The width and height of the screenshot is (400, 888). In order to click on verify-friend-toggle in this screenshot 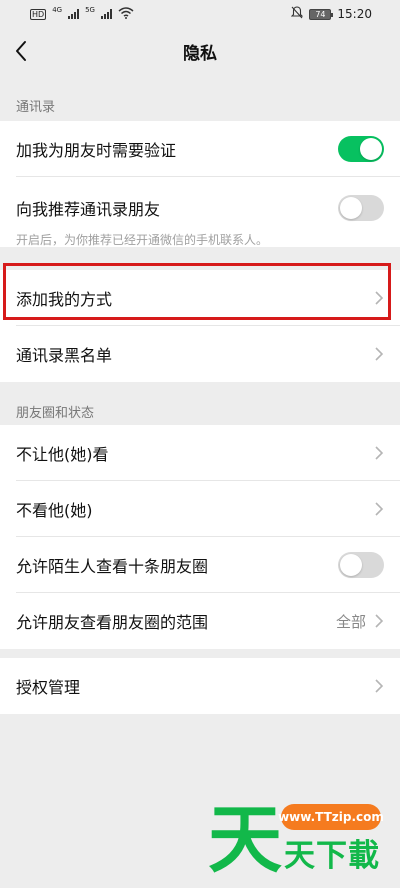, I will do `click(361, 149)`.